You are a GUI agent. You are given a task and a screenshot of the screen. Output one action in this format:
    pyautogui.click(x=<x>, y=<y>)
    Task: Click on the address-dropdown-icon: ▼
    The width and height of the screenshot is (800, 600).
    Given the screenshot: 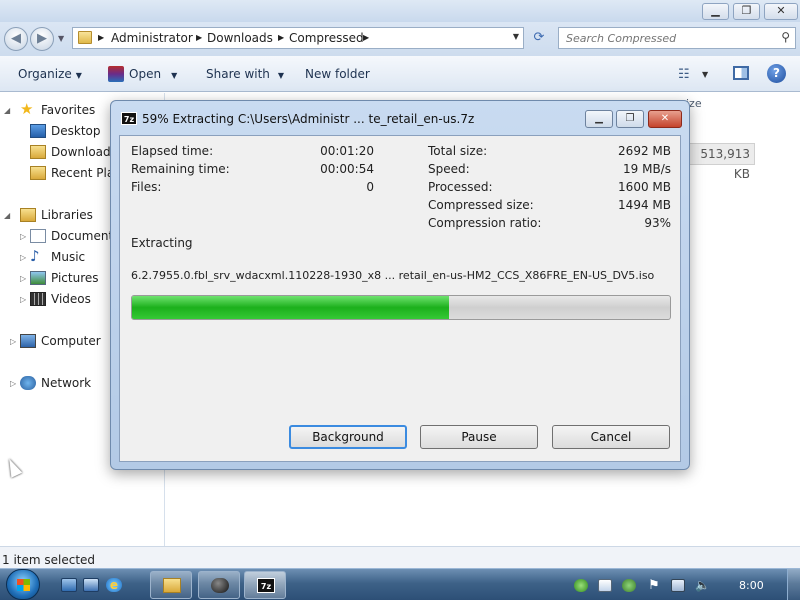 What is the action you would take?
    pyautogui.click(x=516, y=36)
    